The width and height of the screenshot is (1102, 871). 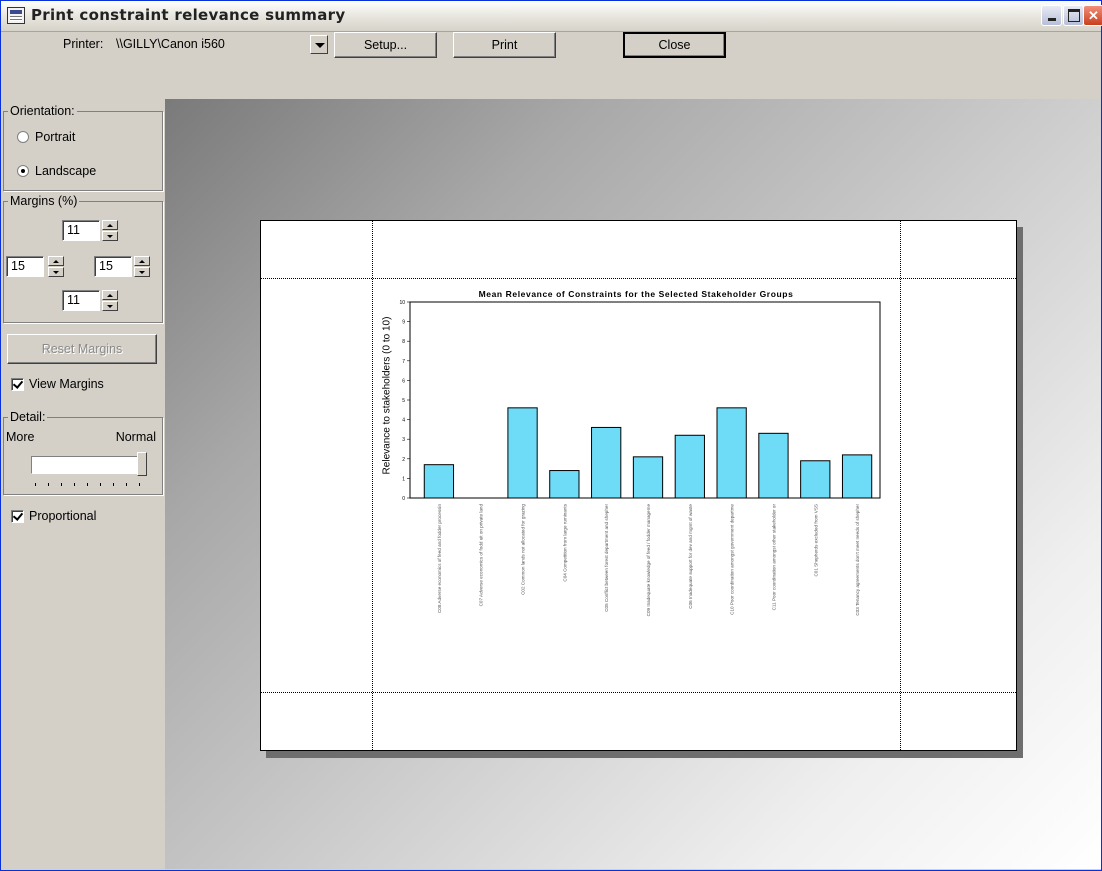 What do you see at coordinates (403, 421) in the screenshot?
I see `y-tick-label: 4` at bounding box center [403, 421].